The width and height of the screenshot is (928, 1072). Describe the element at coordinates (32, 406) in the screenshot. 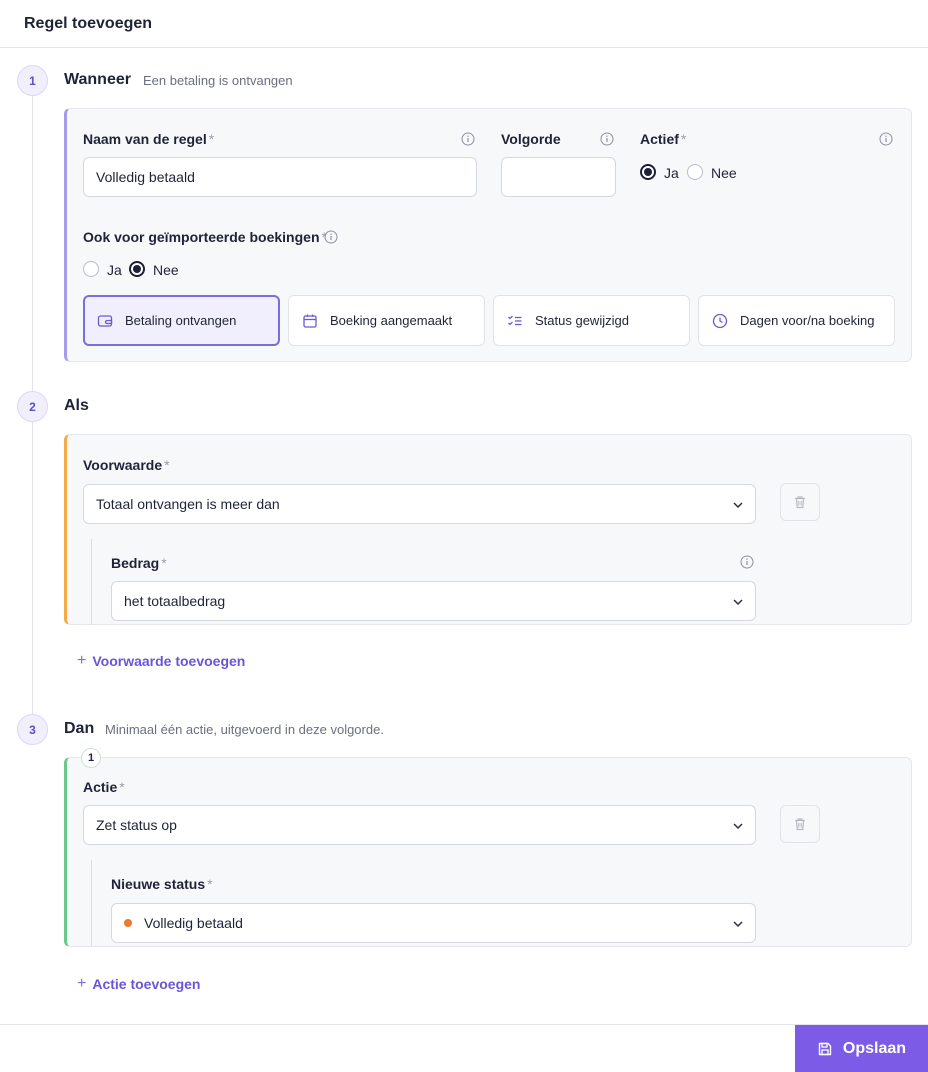

I see `step-number-2: 2` at that location.